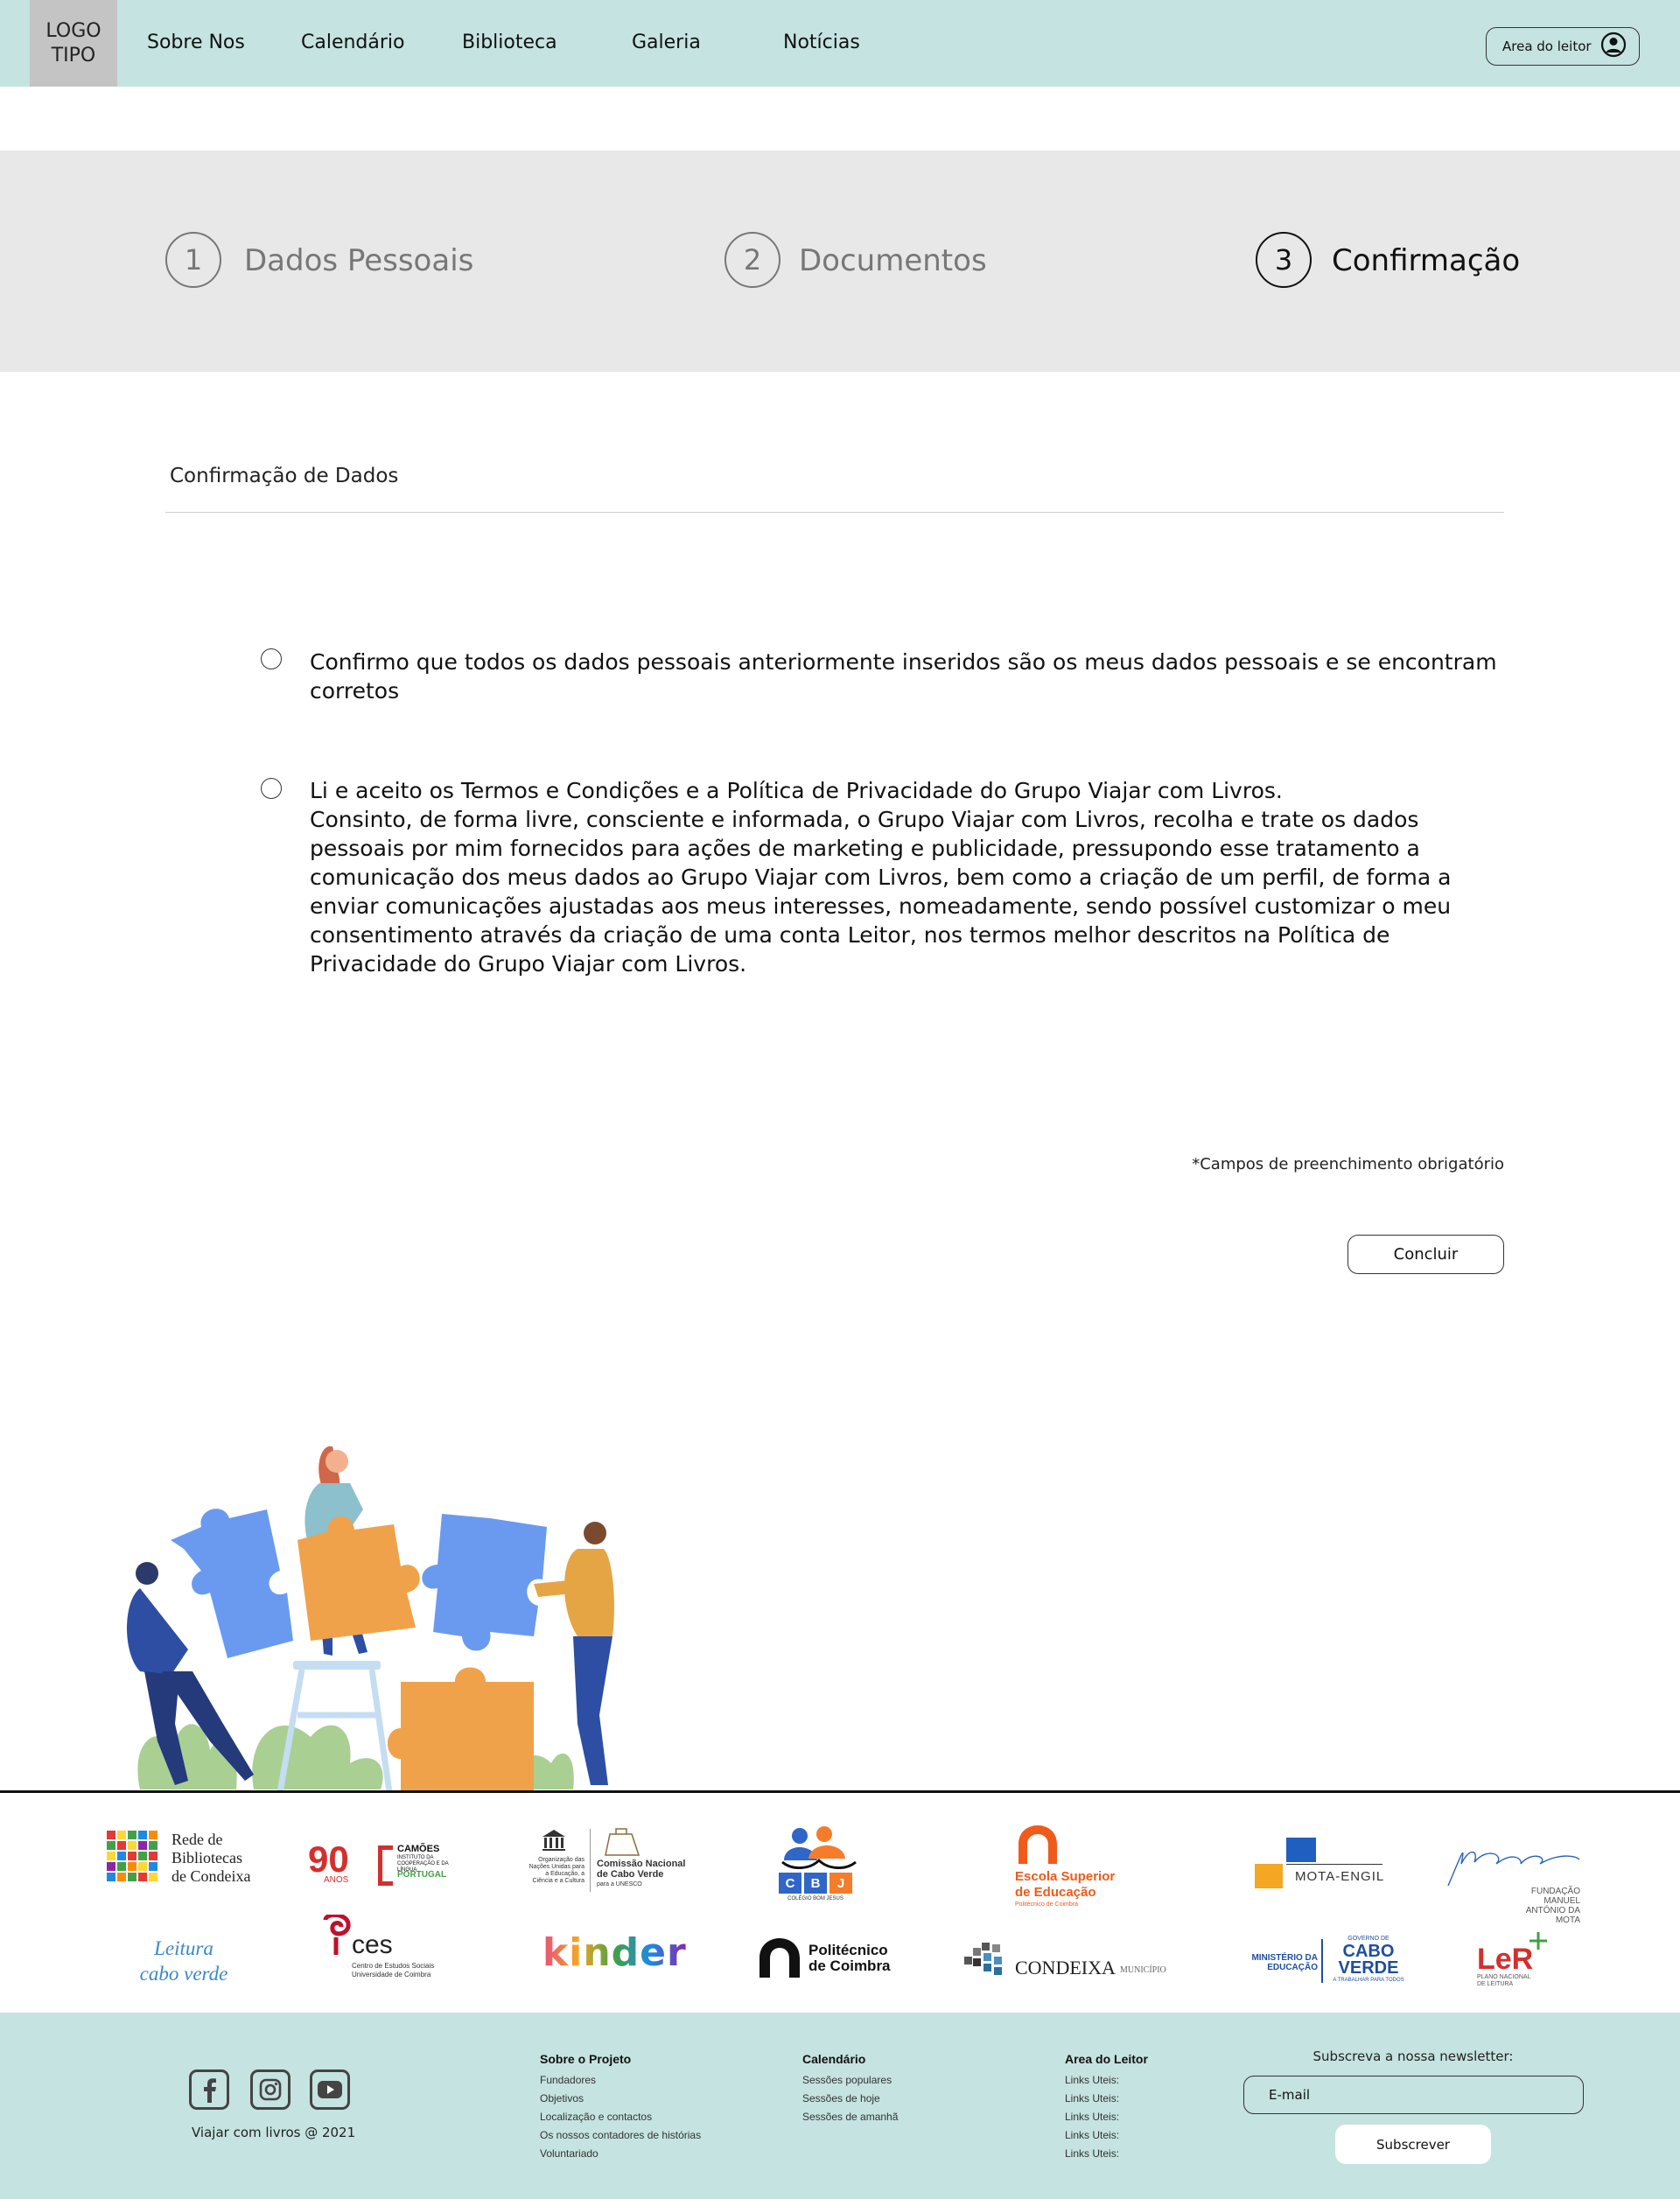 The height and width of the screenshot is (2199, 1680). Describe the element at coordinates (1547, 46) in the screenshot. I see `reader-area-label: Area do leitor` at that location.